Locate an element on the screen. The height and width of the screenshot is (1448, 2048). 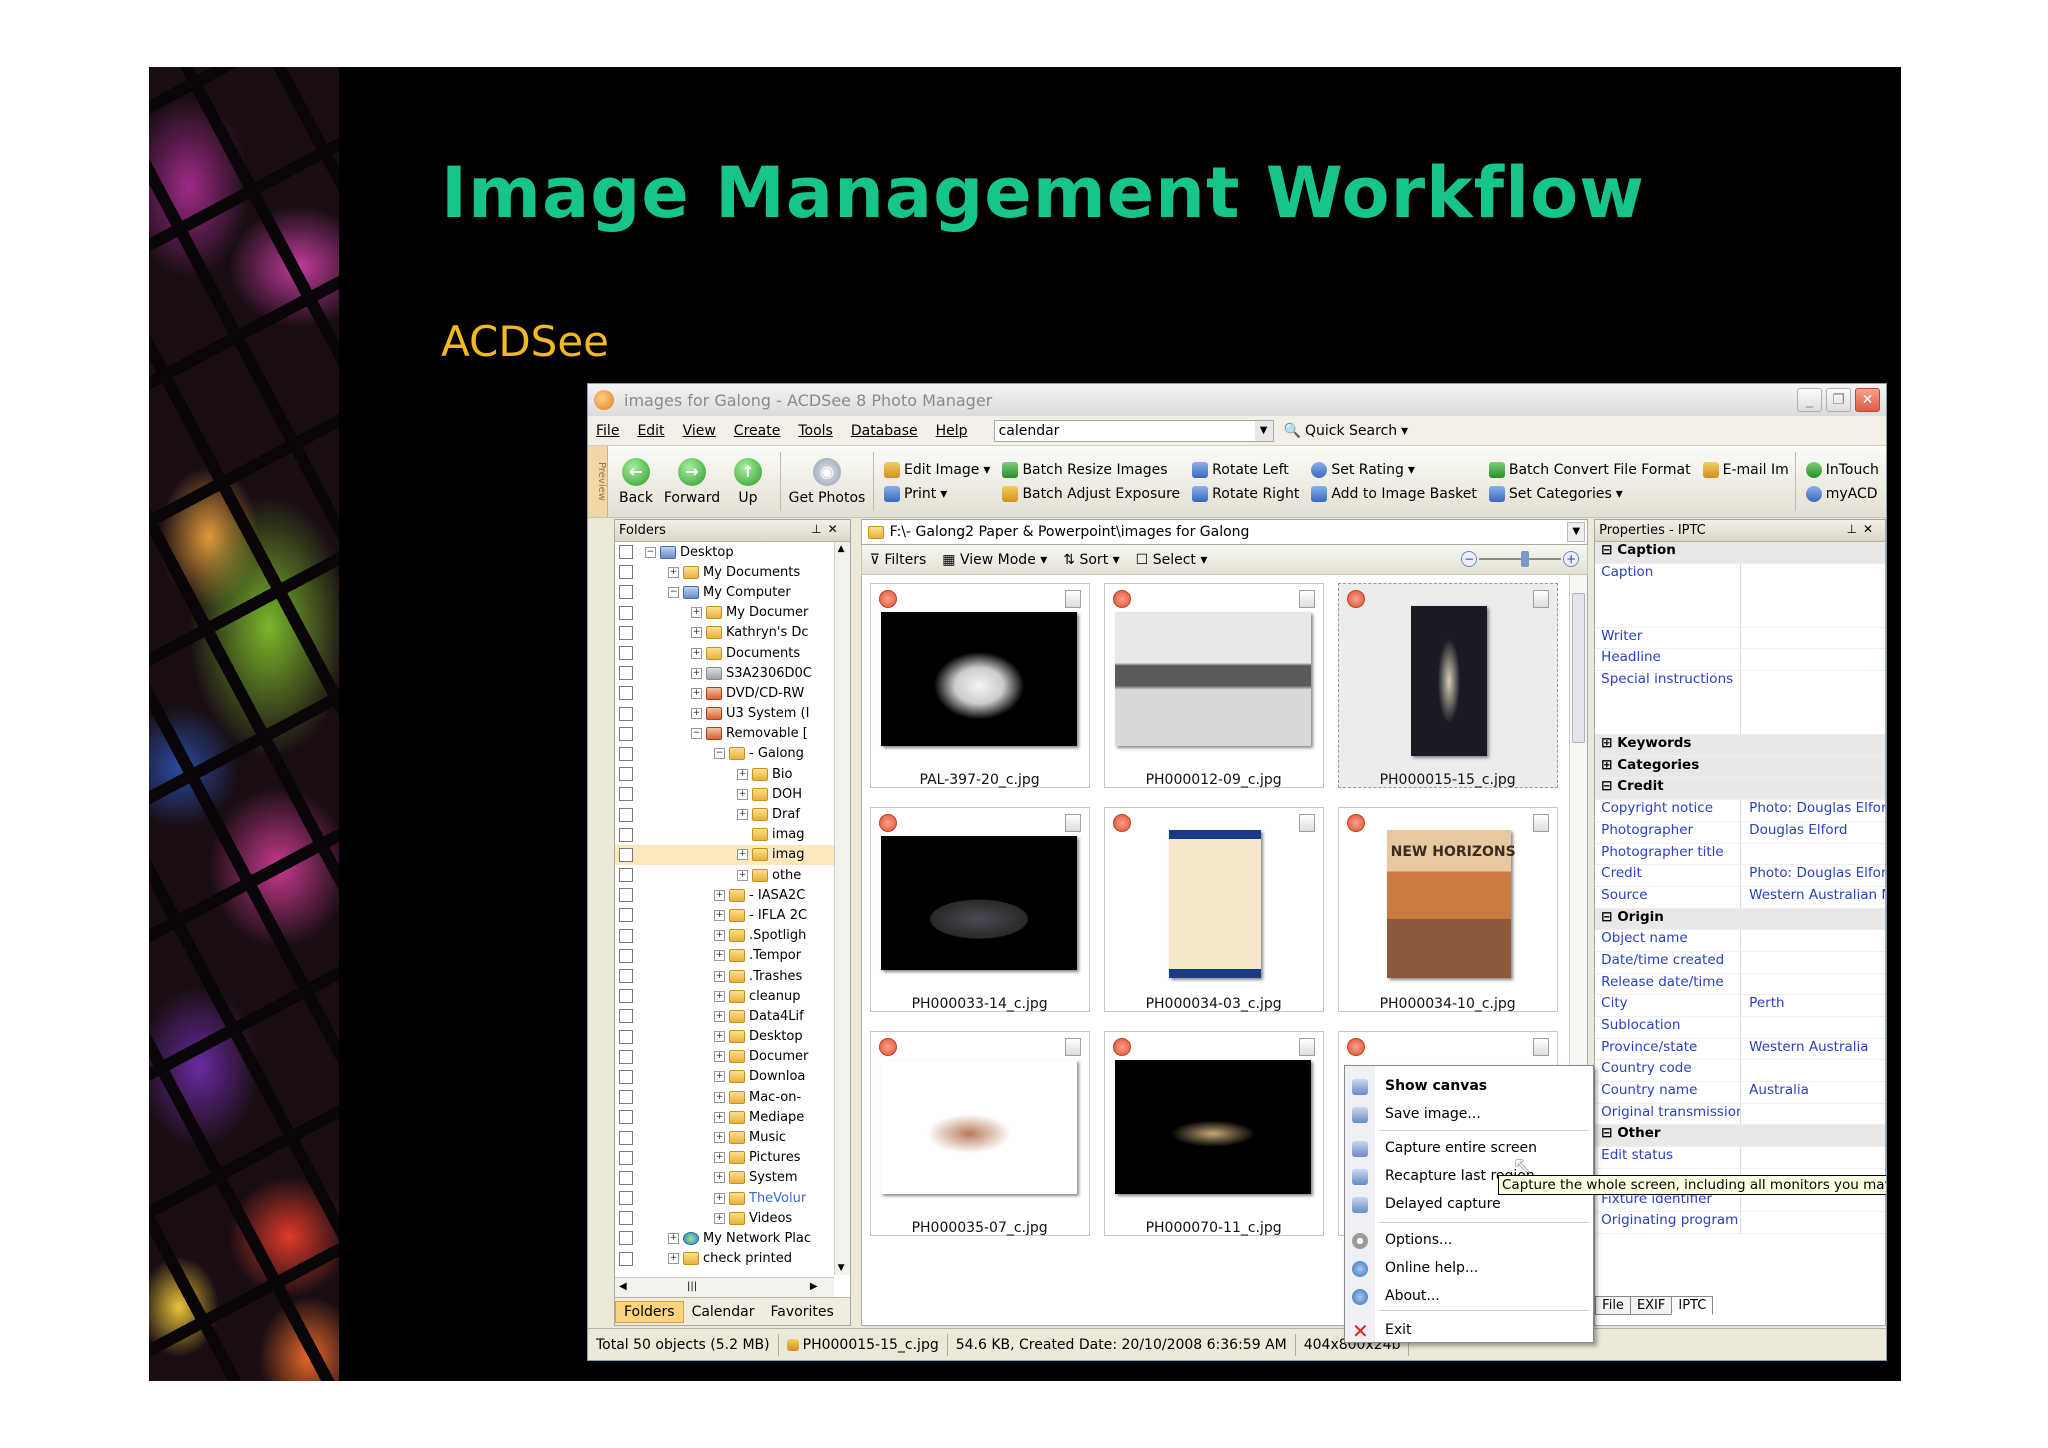
property-value: Photo: Douglas Elford is located at coordinates (1813, 875).